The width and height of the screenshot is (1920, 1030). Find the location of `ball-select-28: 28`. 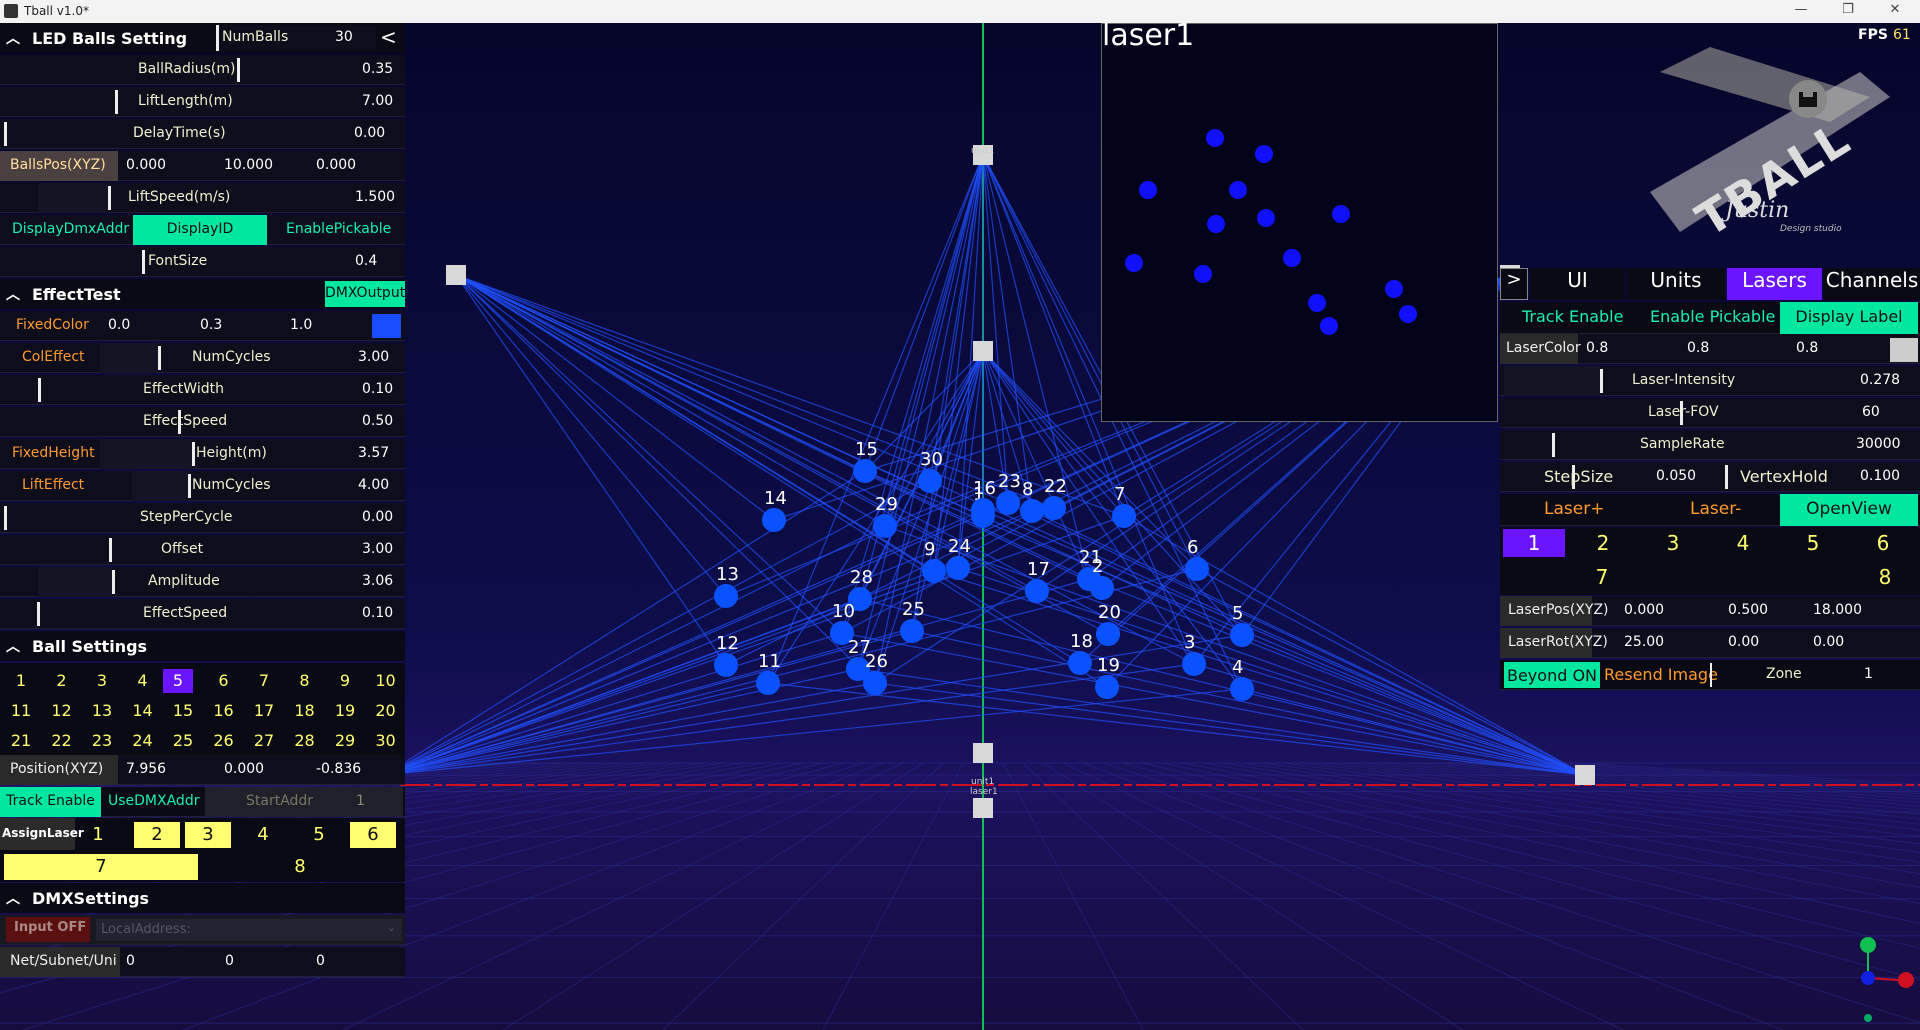

ball-select-28: 28 is located at coordinates (305, 741).